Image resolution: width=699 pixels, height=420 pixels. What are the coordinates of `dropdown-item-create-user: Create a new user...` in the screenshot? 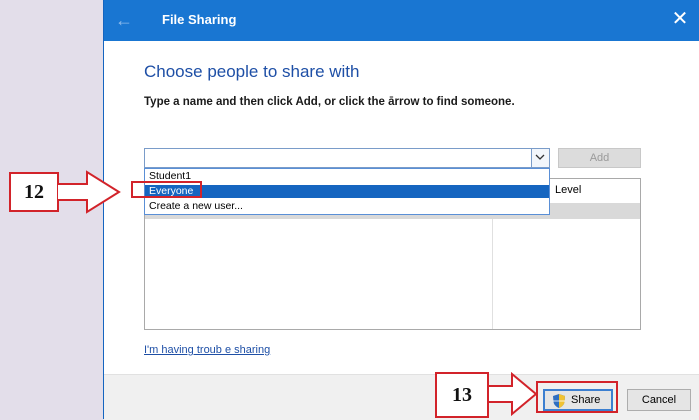 It's located at (347, 206).